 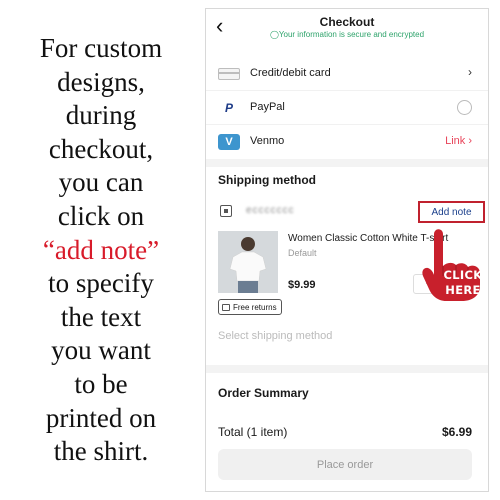 What do you see at coordinates (464, 107) in the screenshot?
I see `paypal-radio` at bounding box center [464, 107].